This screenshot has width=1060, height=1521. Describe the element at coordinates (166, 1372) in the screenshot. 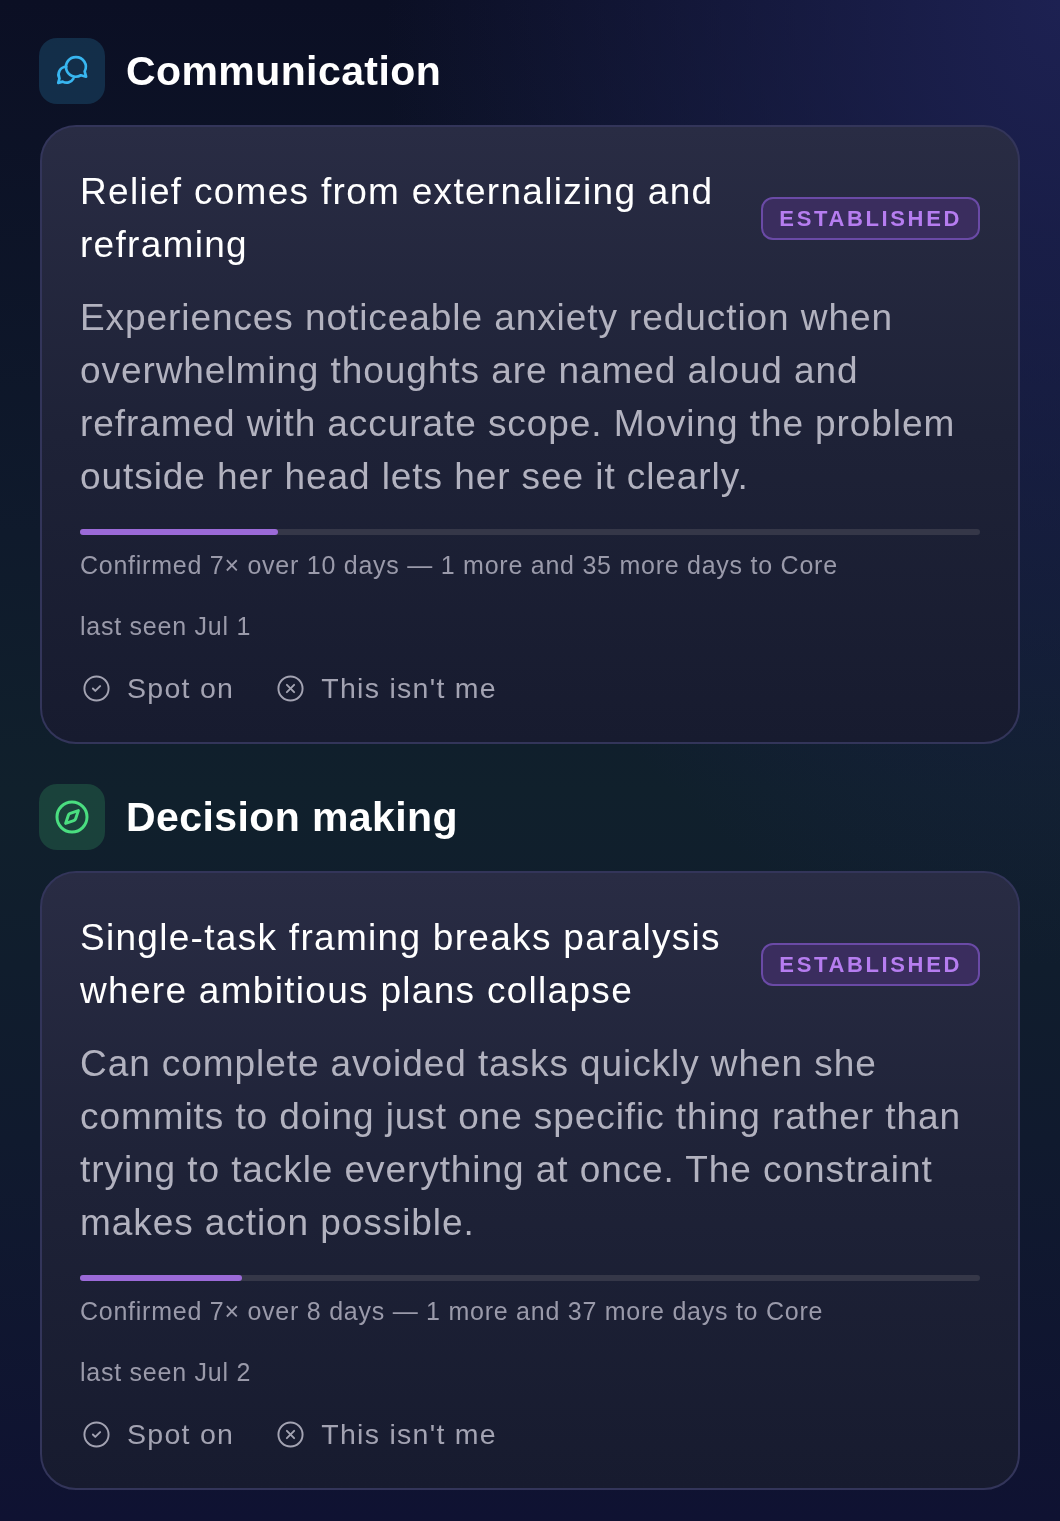

I see `last-seen-text: last seen Jul 2` at that location.